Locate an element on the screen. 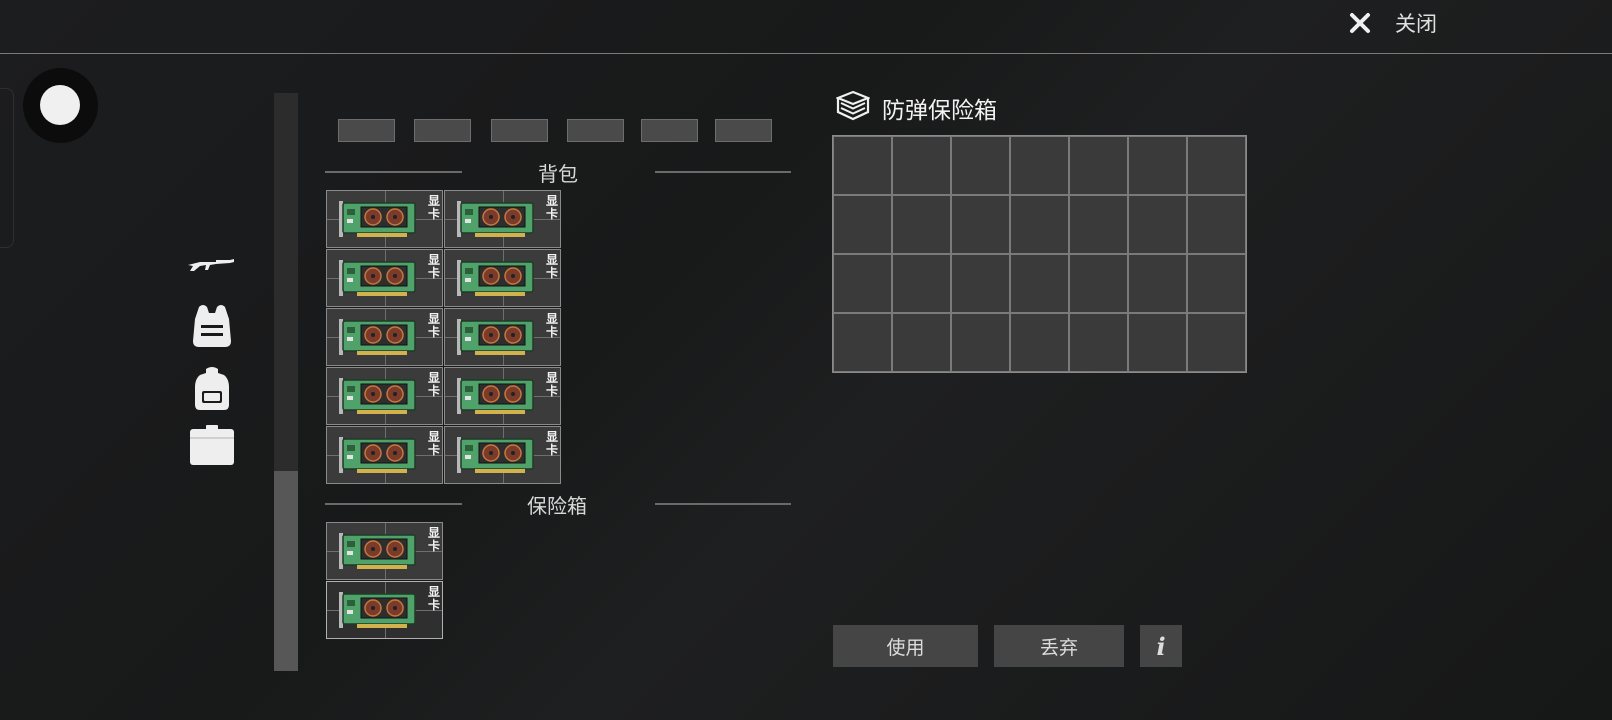 Image resolution: width=1612 pixels, height=720 pixels. container-grid is located at coordinates (1039, 254).